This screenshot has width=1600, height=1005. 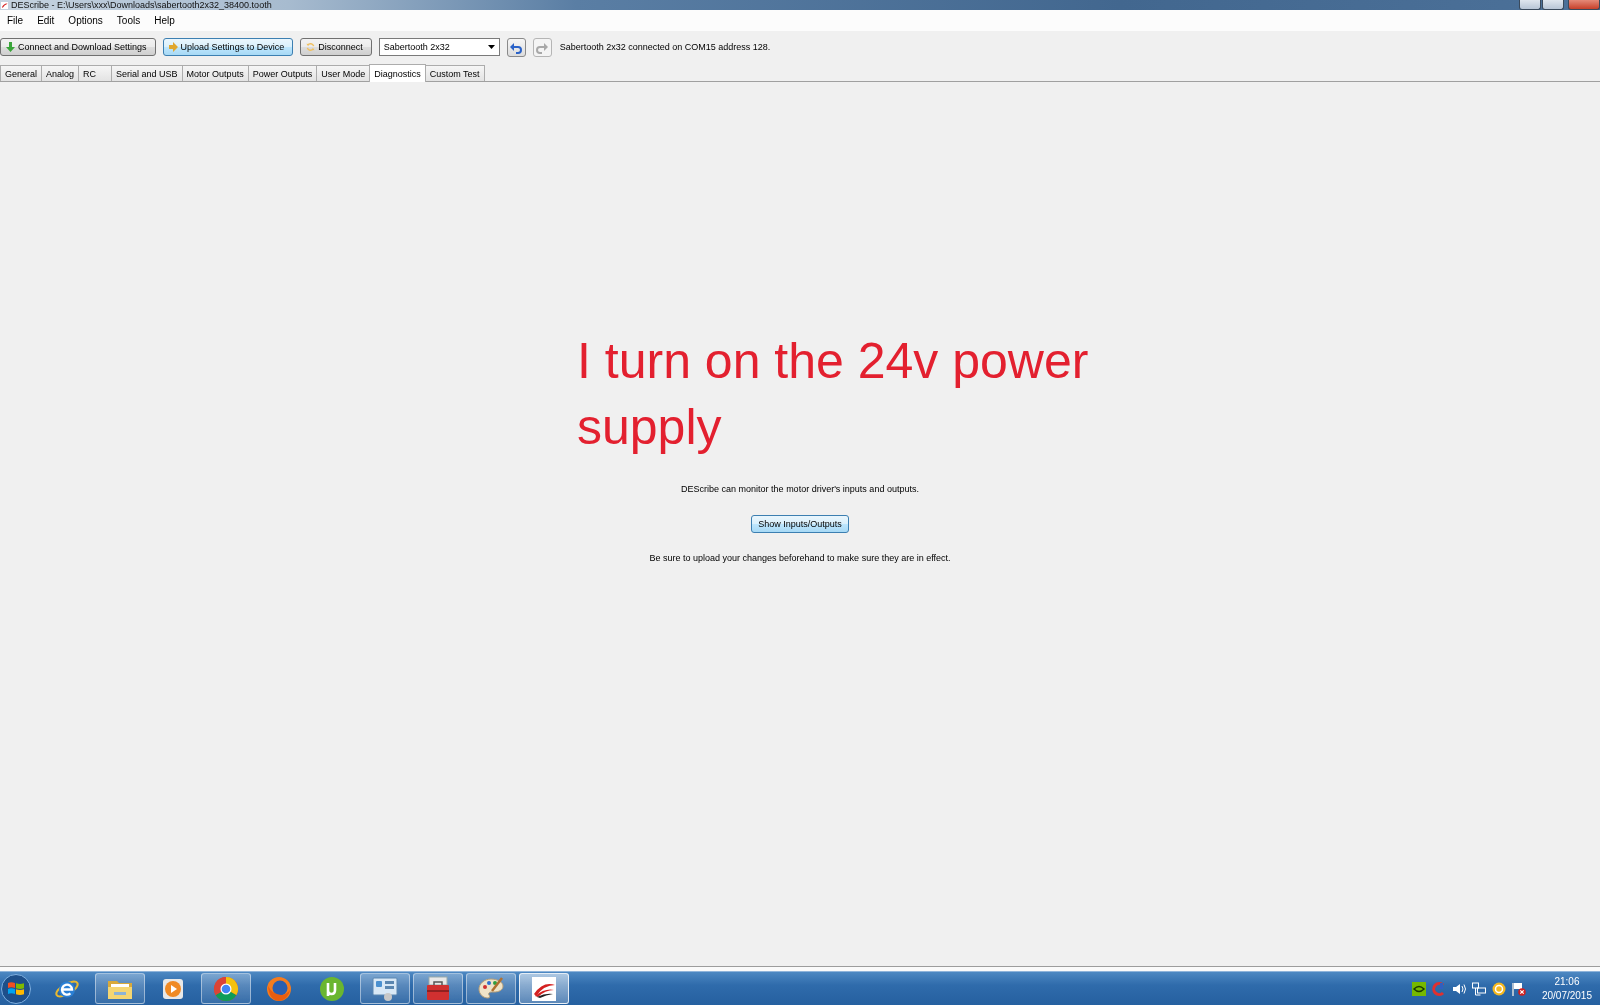 What do you see at coordinates (147, 73) in the screenshot?
I see `tab: Serial and USB` at bounding box center [147, 73].